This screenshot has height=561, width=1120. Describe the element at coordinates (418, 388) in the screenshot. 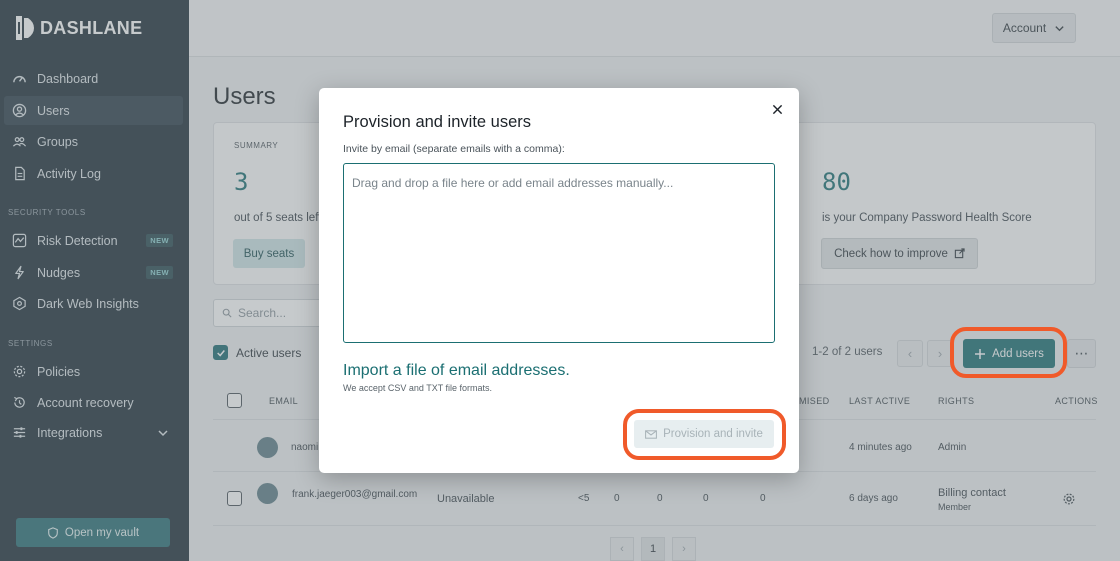

I see `import-formats-note: We accept CSV and TXT file formats.` at that location.